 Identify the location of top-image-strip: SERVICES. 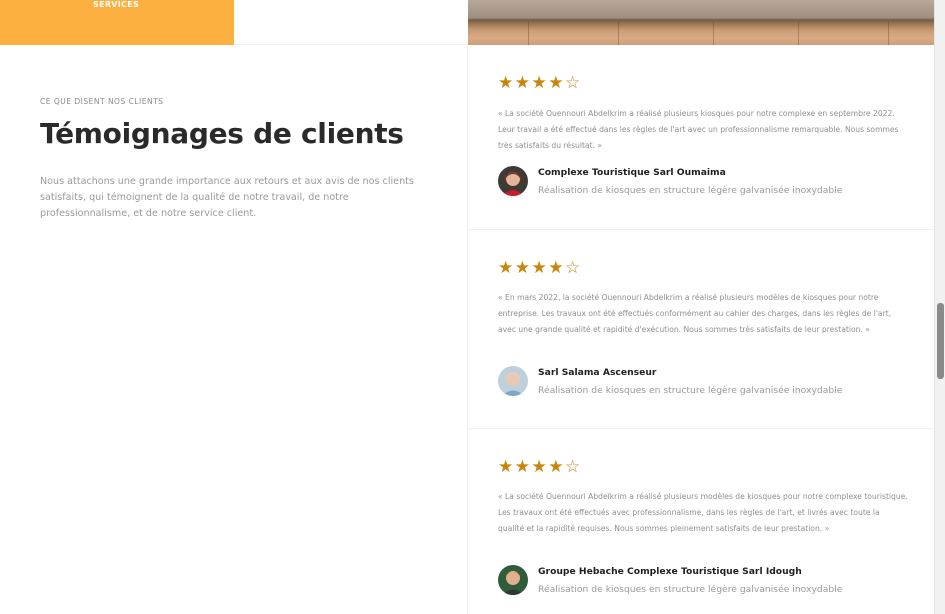
(467, 22).